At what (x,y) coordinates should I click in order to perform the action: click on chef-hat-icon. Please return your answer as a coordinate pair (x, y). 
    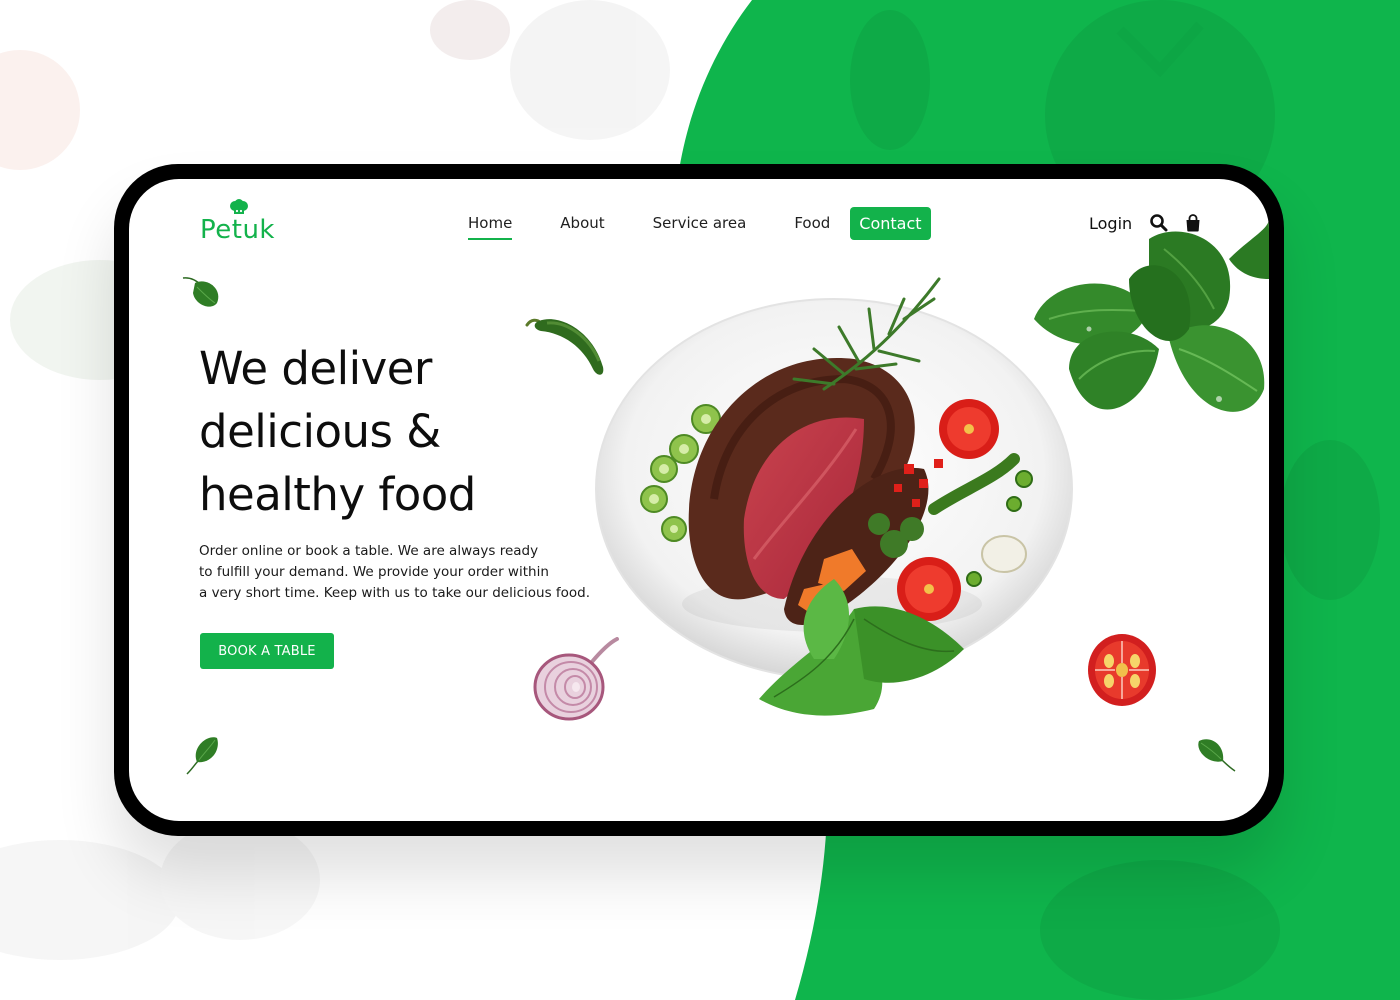
    Looking at the image, I should click on (239, 206).